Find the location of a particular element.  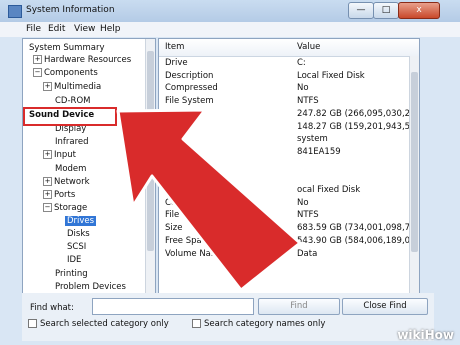

checkbox-label: Search category names only is located at coordinates (265, 324).